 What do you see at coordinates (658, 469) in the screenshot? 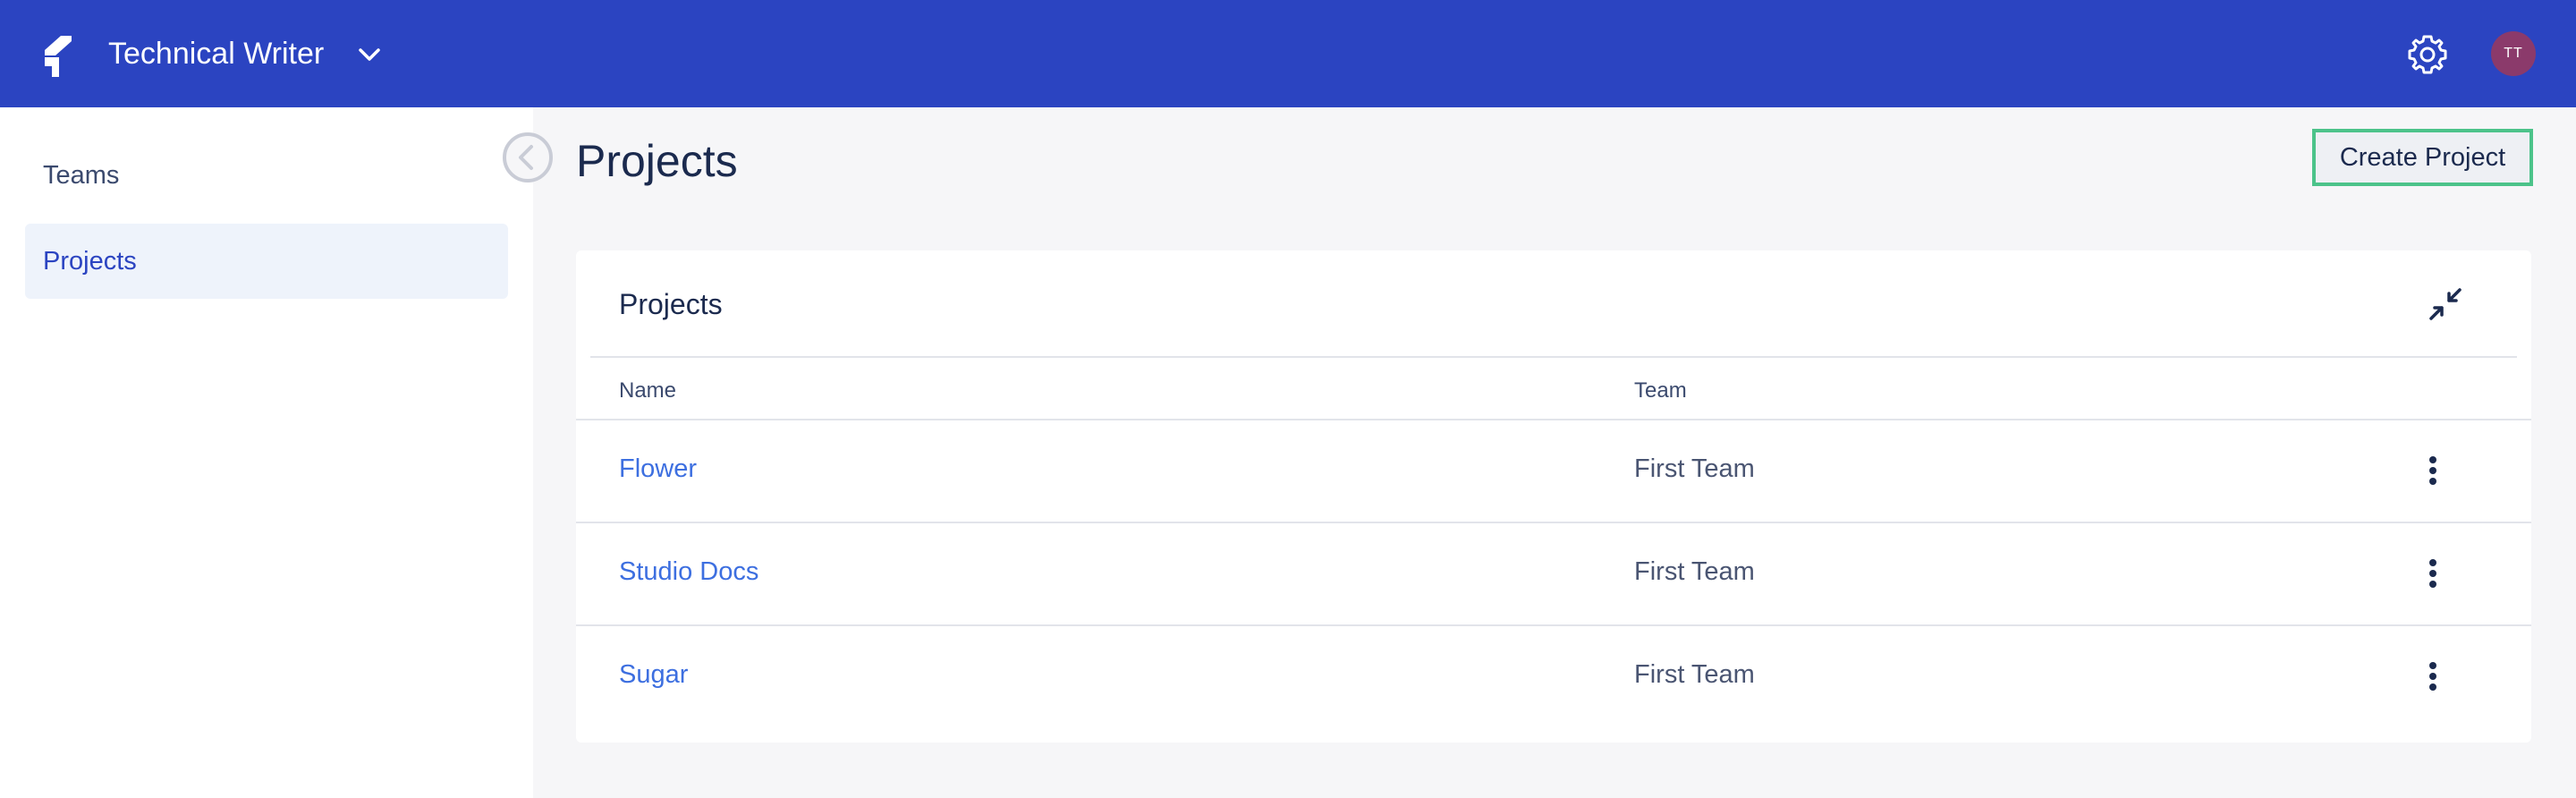
I see `project-link: Flower` at bounding box center [658, 469].